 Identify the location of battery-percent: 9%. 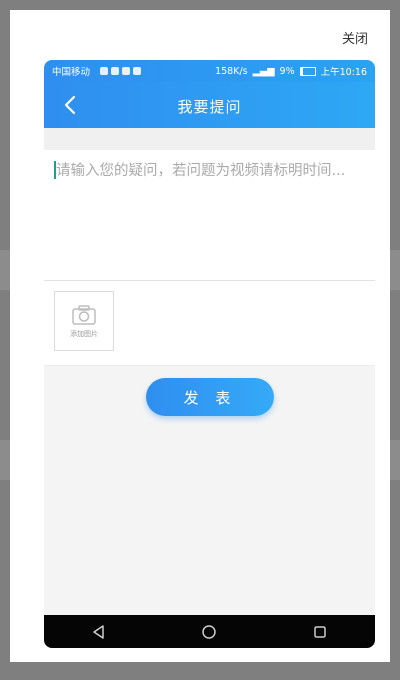
(287, 71).